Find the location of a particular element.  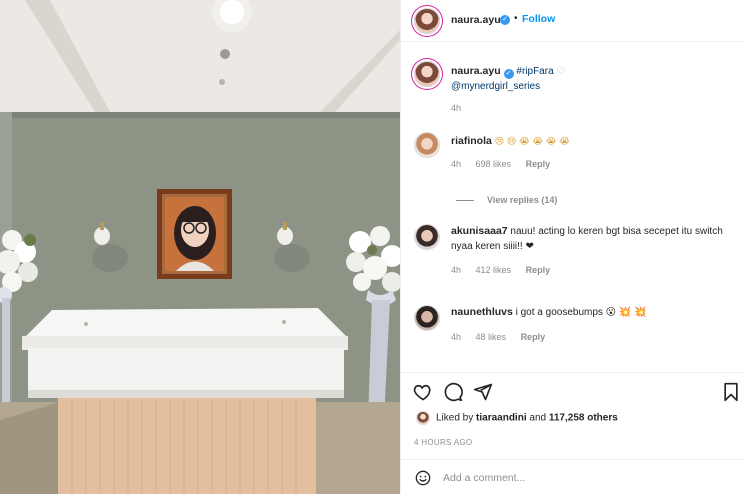

likes-summary: Liked by tiaraandini and 117,258 others is located at coordinates (517, 418).